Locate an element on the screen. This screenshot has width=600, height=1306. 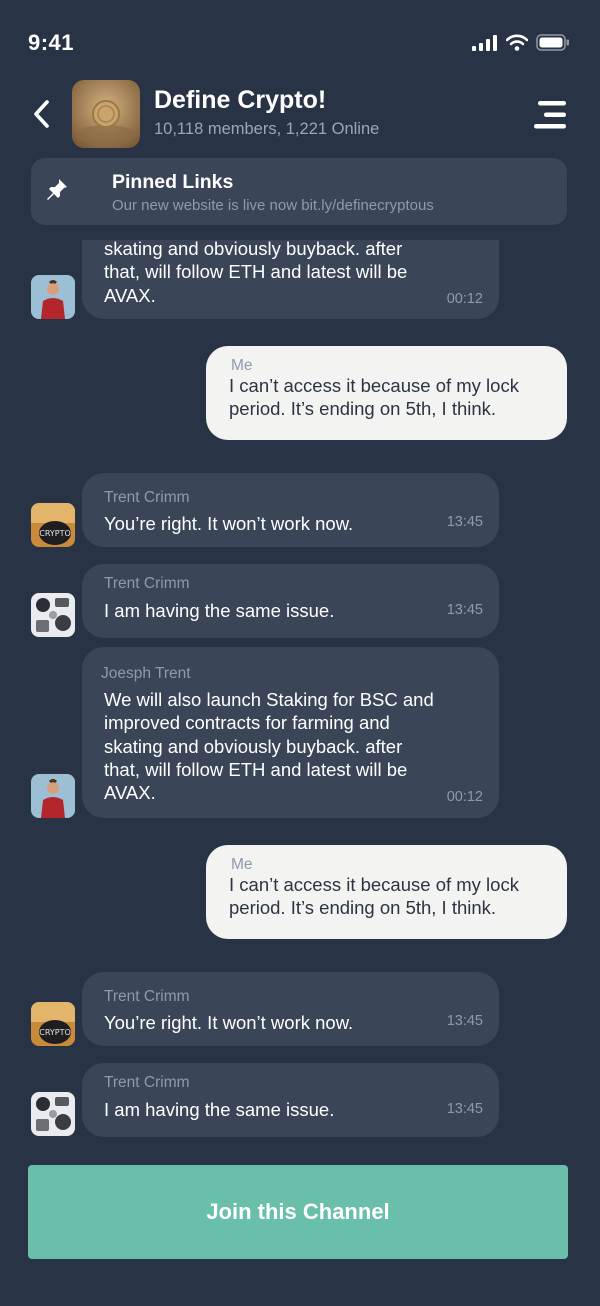
bitcoin-photo-icon is located at coordinates (106, 114).